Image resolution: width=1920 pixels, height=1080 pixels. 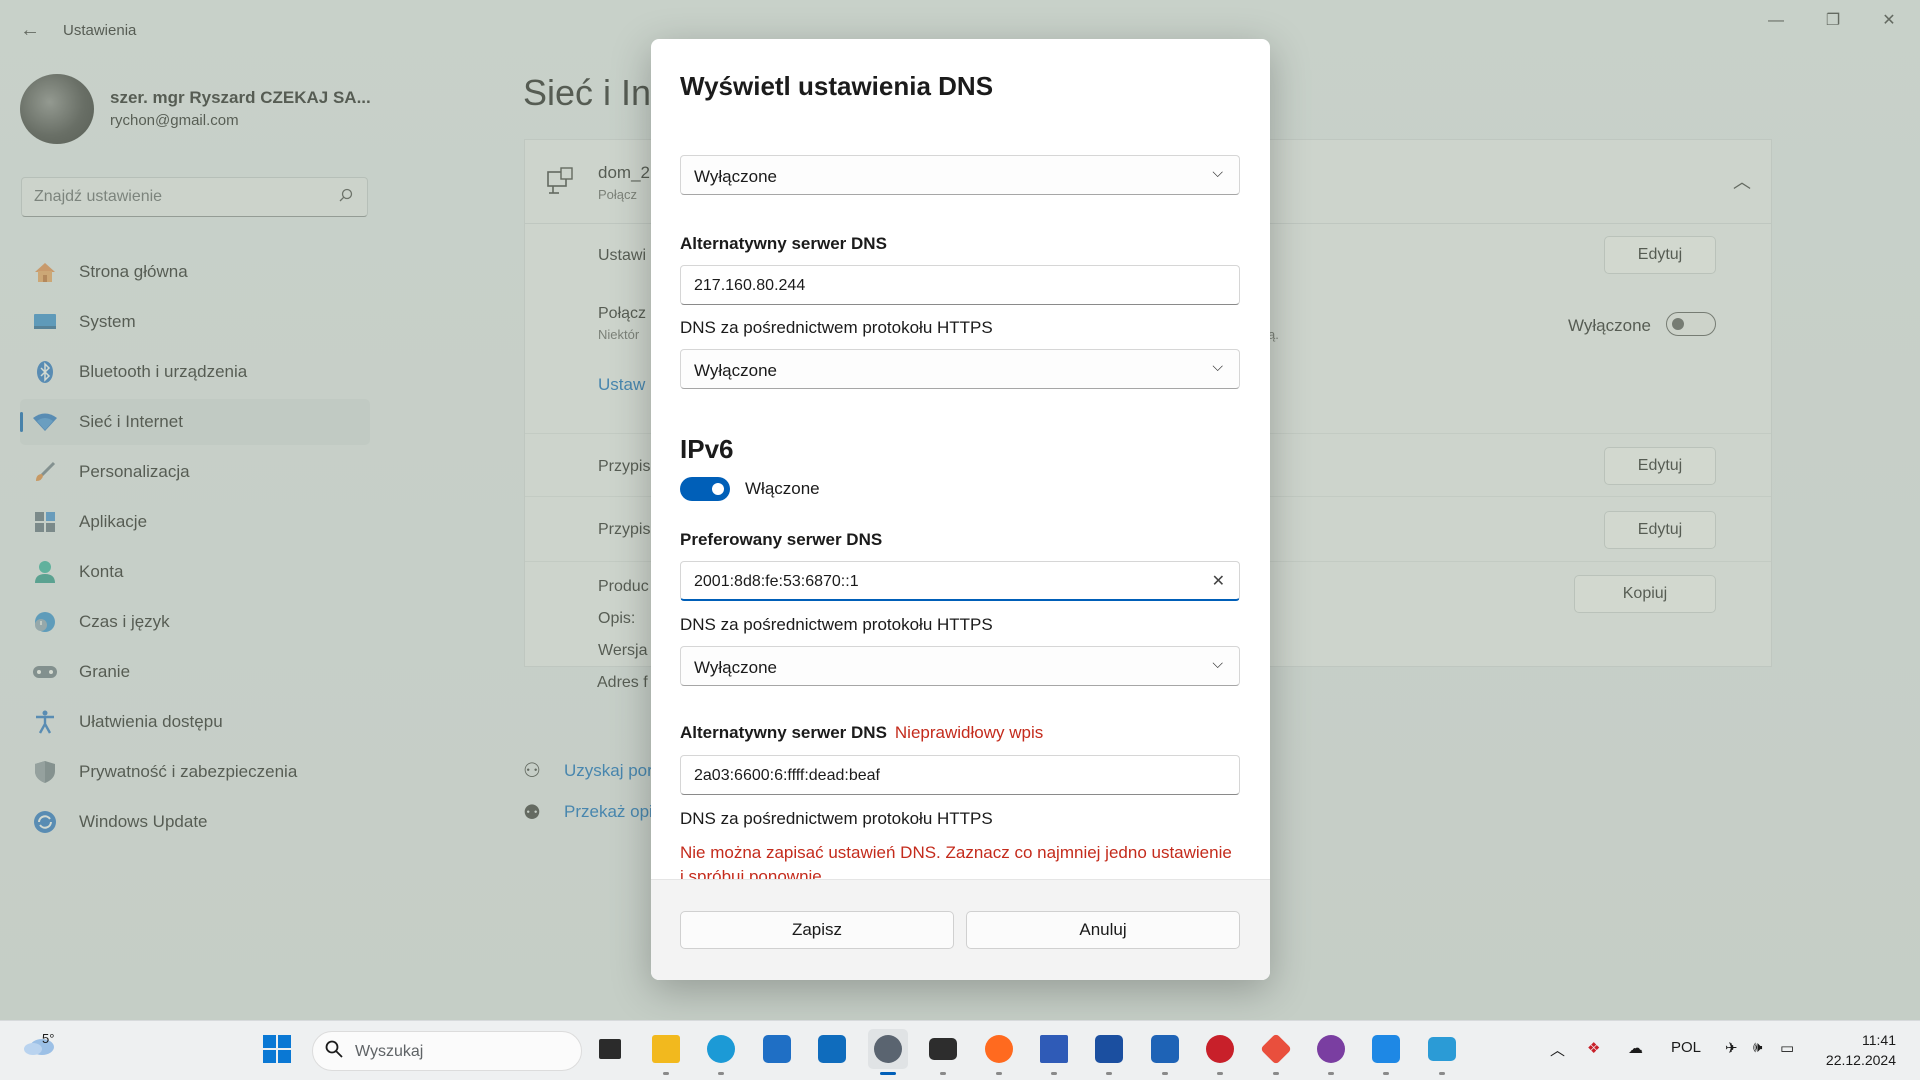 I want to click on input-value: 217.160.80.244, so click(x=750, y=285).